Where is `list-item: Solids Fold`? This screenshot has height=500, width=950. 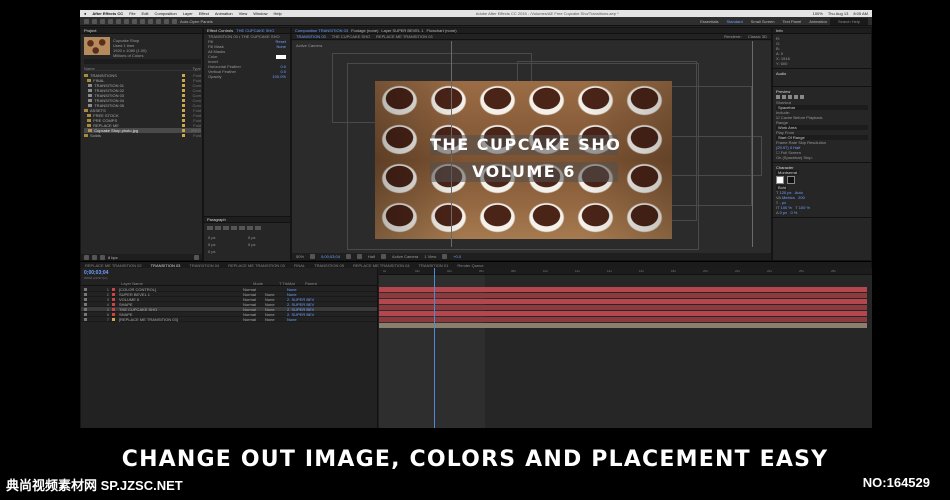 list-item: Solids Fold is located at coordinates (142, 135).